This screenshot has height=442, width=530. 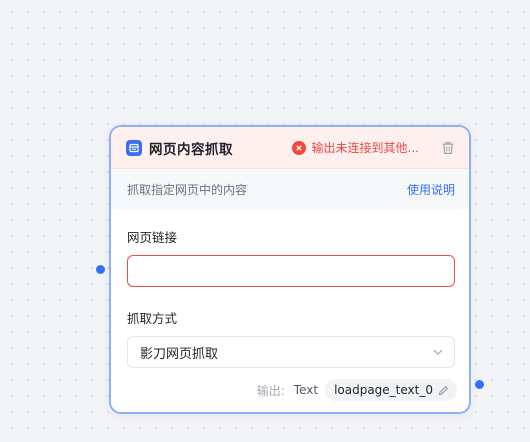 I want to click on output-port, so click(x=479, y=384).